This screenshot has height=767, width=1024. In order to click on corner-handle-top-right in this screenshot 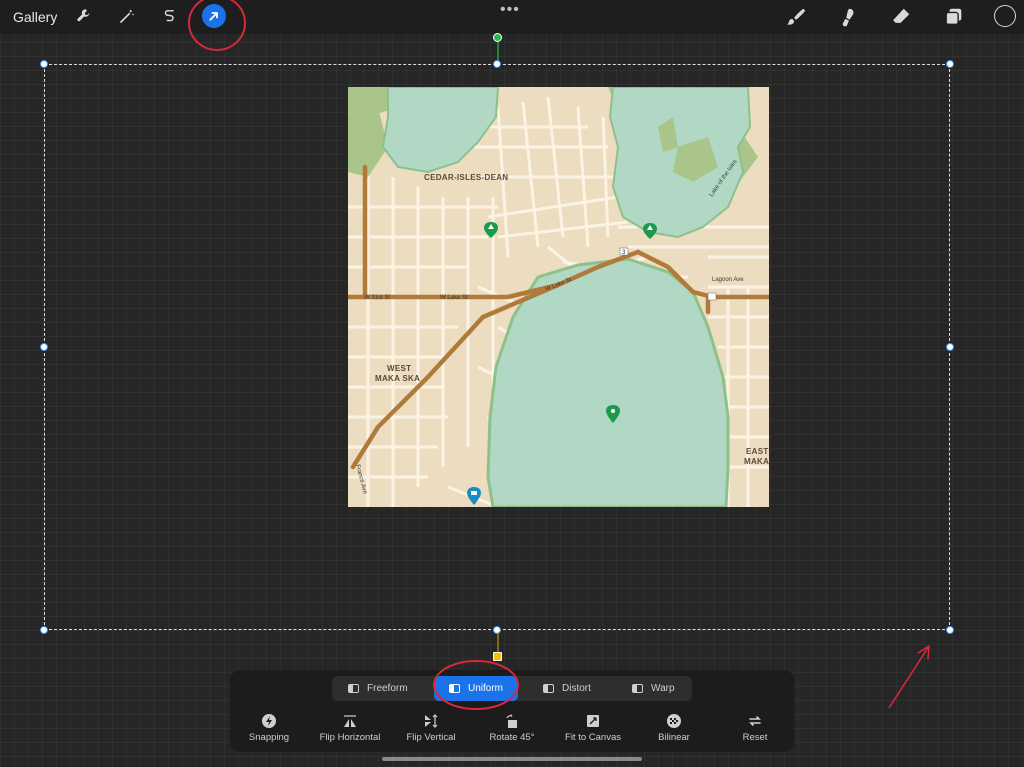, I will do `click(950, 64)`.